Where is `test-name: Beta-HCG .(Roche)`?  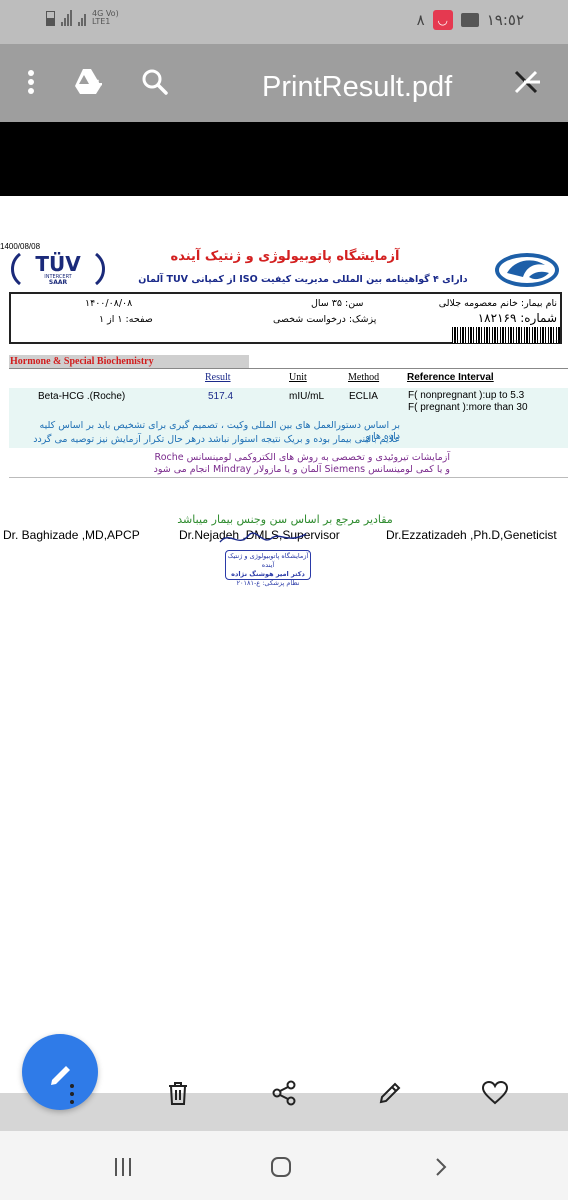
test-name: Beta-HCG .(Roche) is located at coordinates (82, 396).